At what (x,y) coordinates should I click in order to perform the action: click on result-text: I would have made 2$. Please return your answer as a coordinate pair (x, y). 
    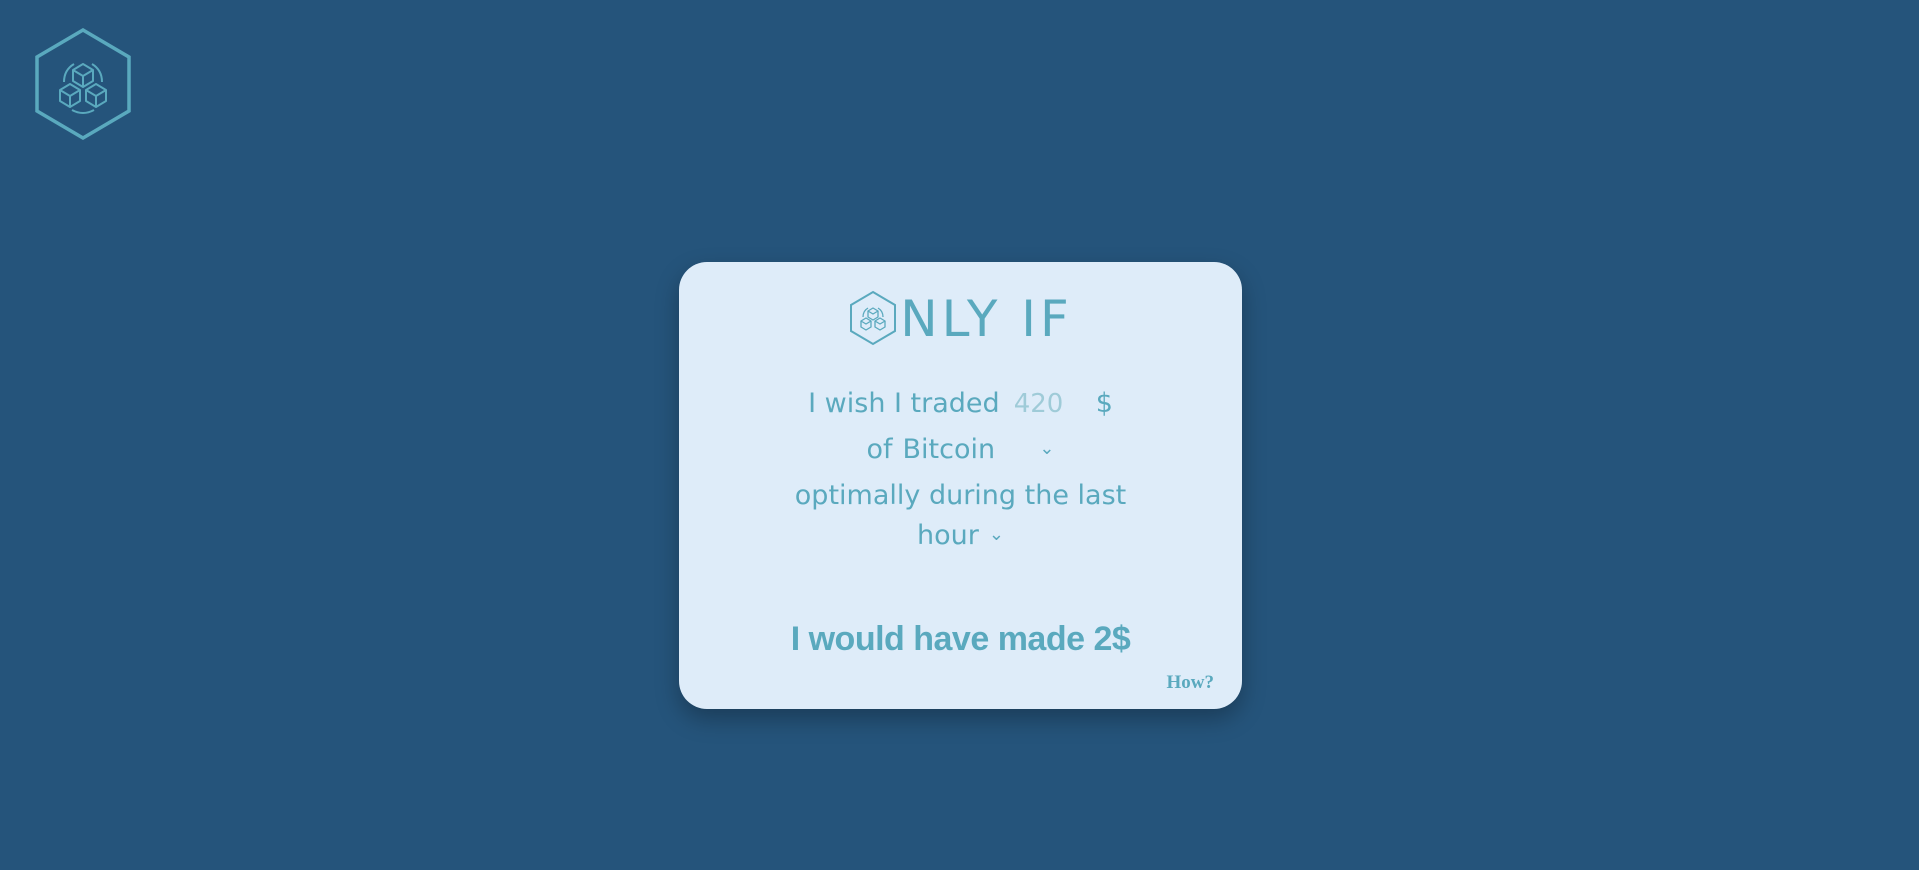
    Looking at the image, I should click on (960, 639).